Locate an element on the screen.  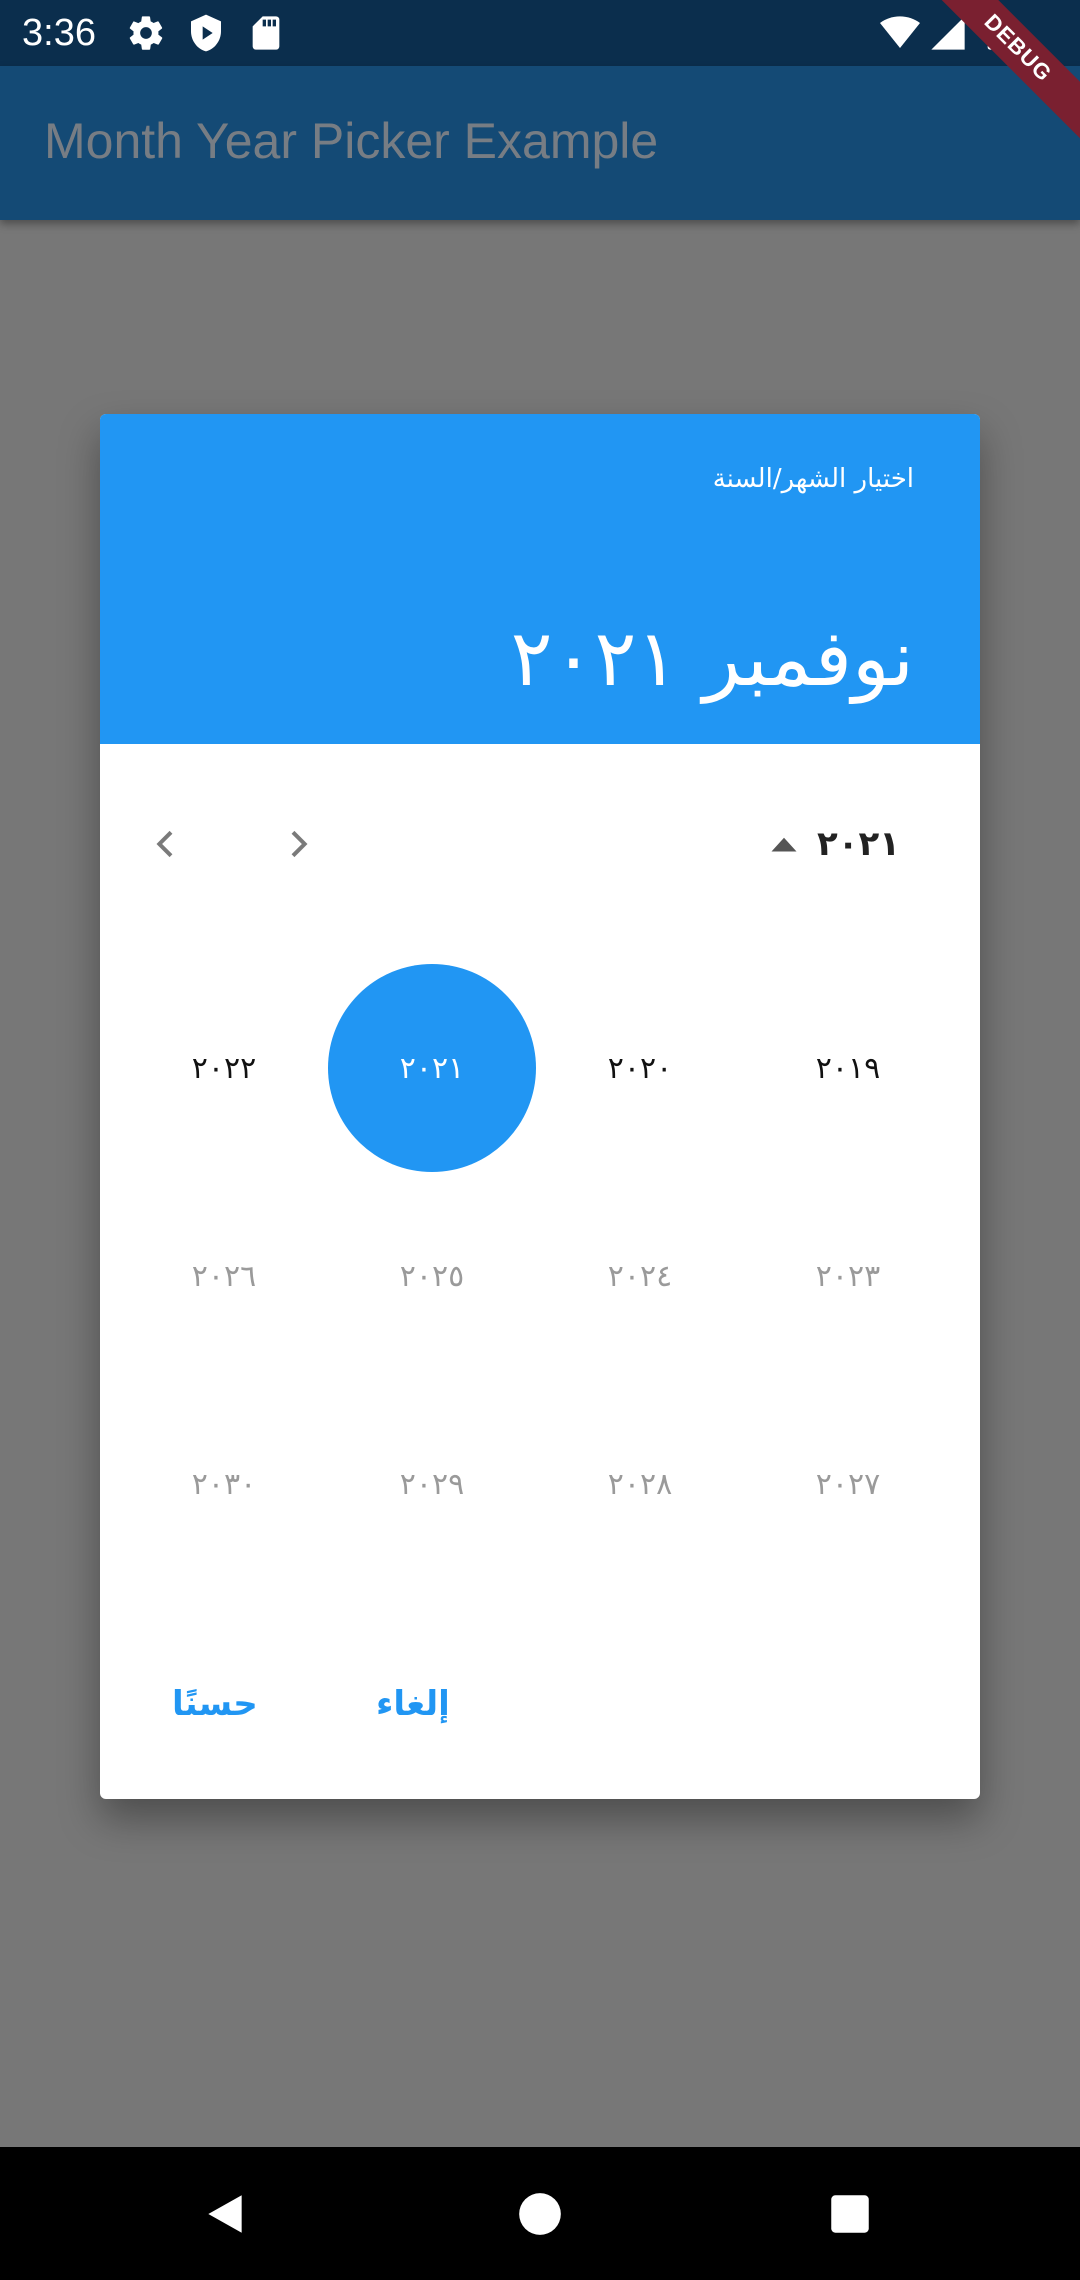
sd-card-icon is located at coordinates (266, 33).